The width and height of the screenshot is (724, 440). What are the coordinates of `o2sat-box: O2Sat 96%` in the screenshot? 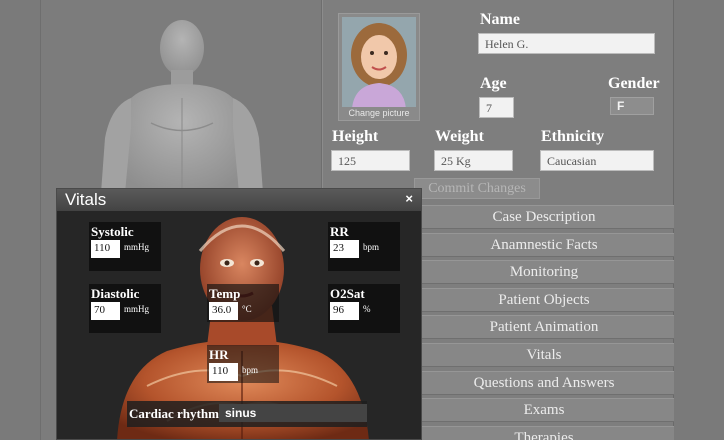 It's located at (364, 308).